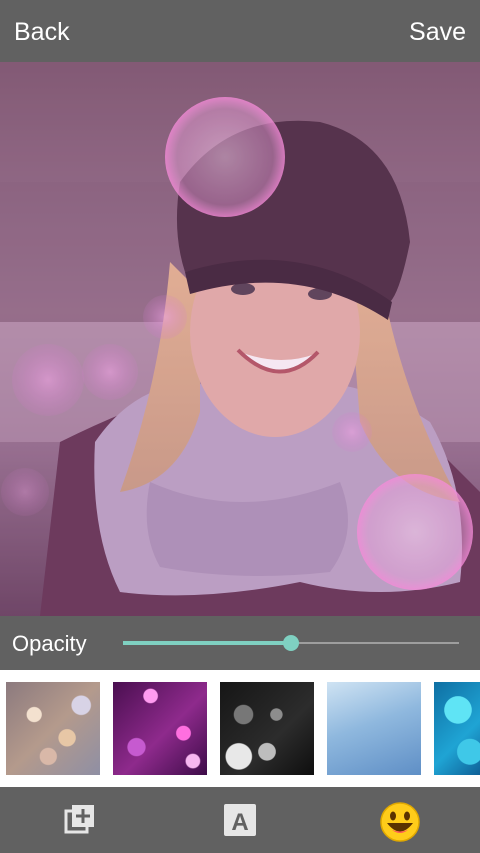  What do you see at coordinates (42, 31) in the screenshot?
I see `back-button: Back` at bounding box center [42, 31].